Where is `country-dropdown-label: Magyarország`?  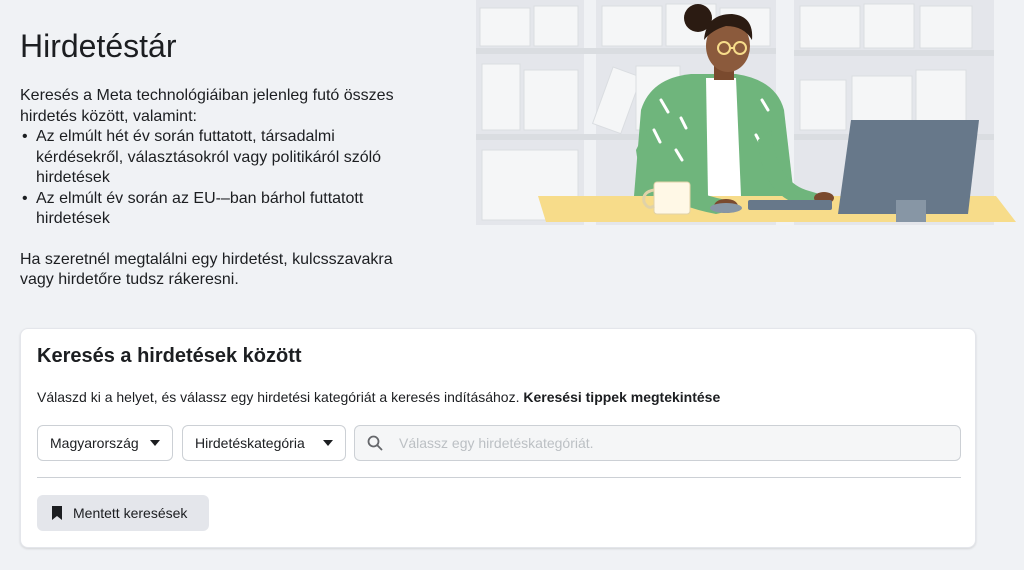
country-dropdown-label: Magyarország is located at coordinates (94, 443).